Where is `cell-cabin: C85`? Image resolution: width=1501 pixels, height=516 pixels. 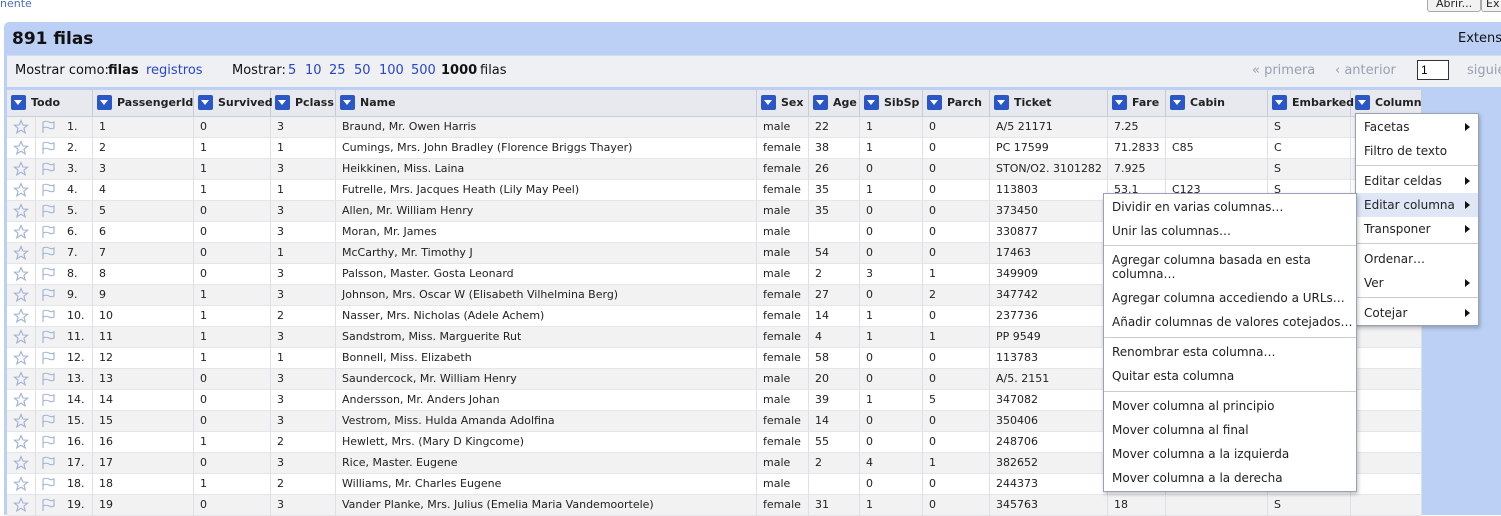 cell-cabin: C85 is located at coordinates (1217, 148).